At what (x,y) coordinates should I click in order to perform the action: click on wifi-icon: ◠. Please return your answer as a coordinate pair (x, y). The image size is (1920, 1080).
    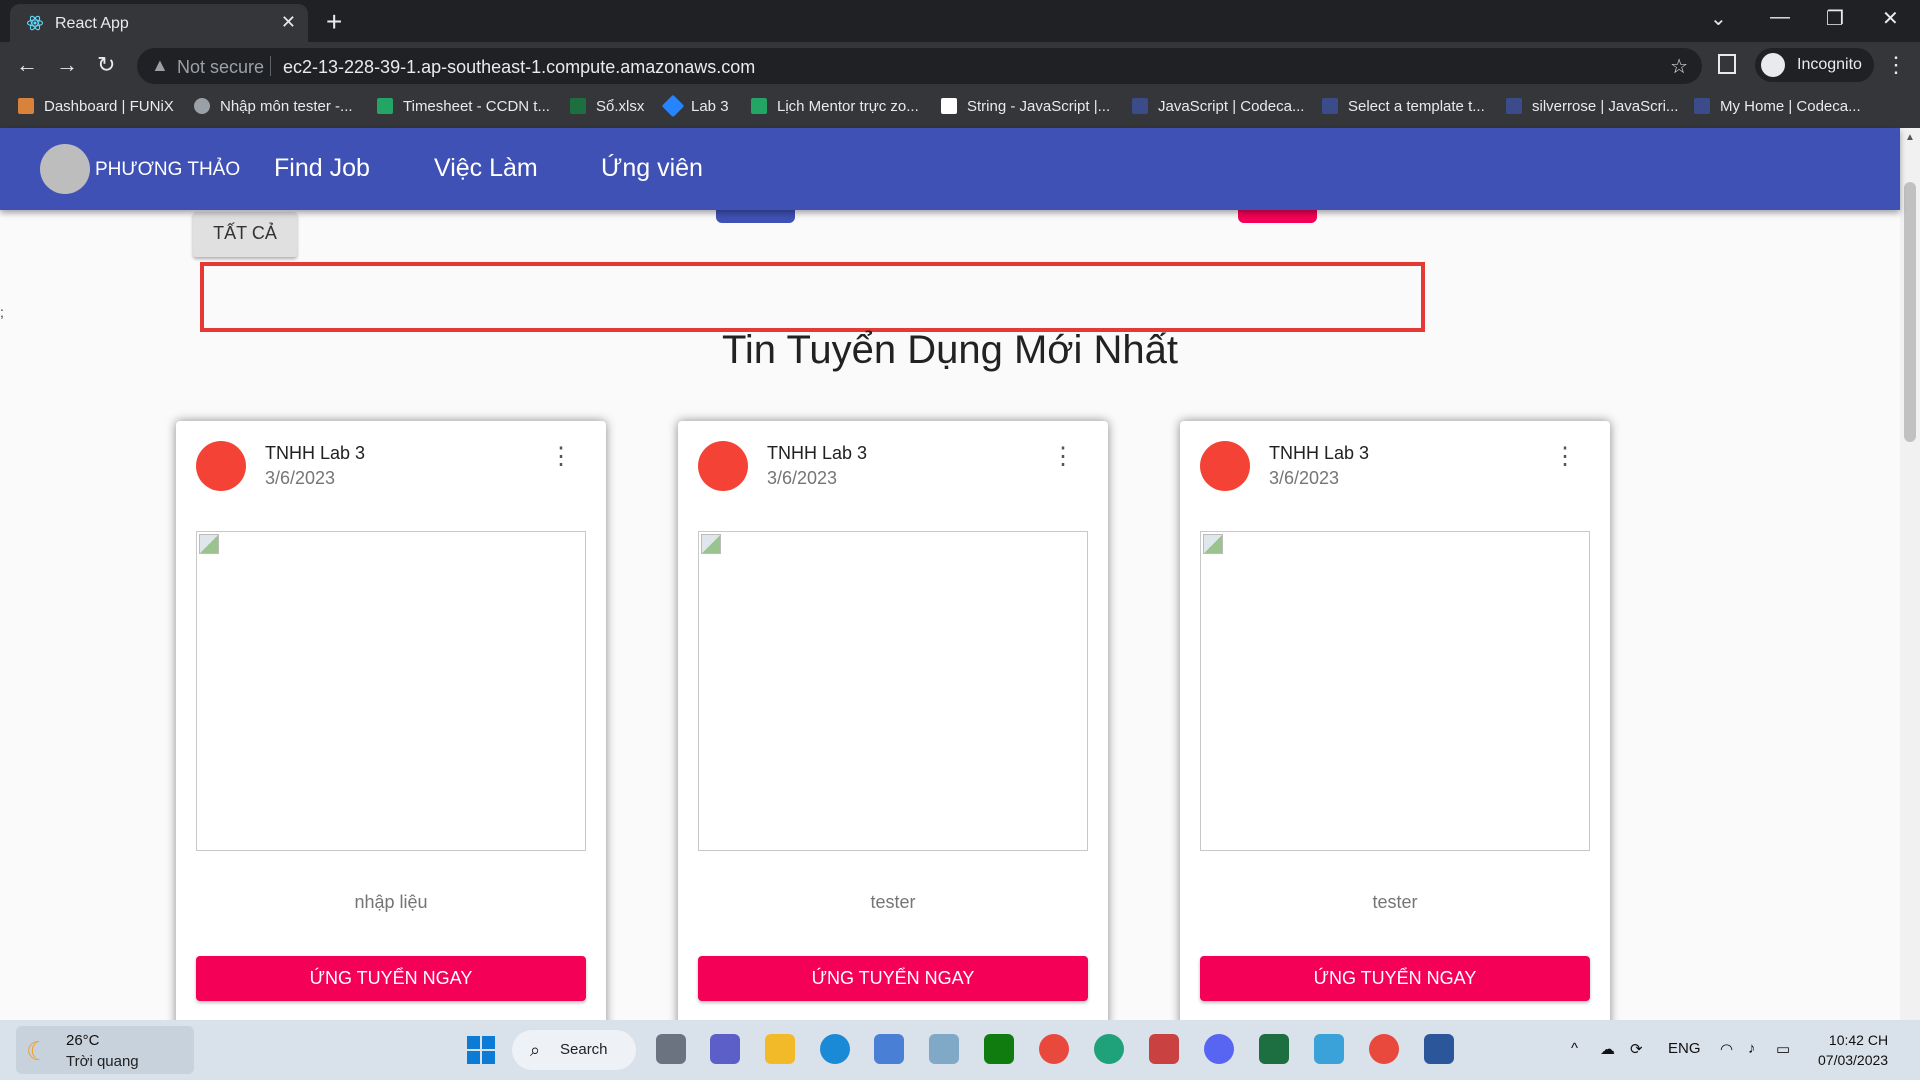
    Looking at the image, I should click on (1726, 1049).